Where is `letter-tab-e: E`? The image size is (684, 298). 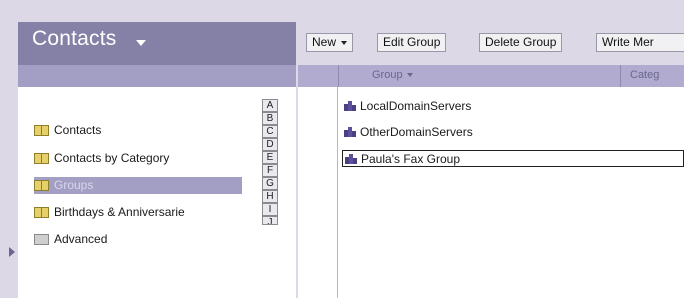
letter-tab-e: E is located at coordinates (270, 157).